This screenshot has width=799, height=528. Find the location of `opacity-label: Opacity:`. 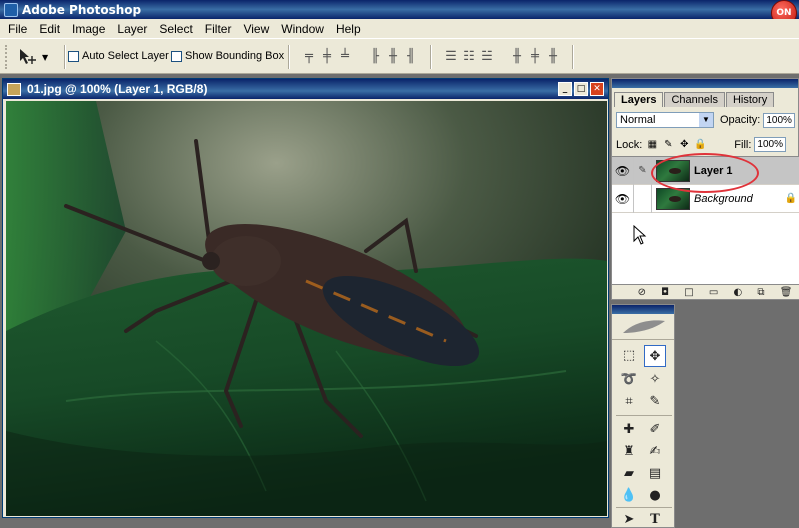

opacity-label: Opacity: is located at coordinates (740, 120).